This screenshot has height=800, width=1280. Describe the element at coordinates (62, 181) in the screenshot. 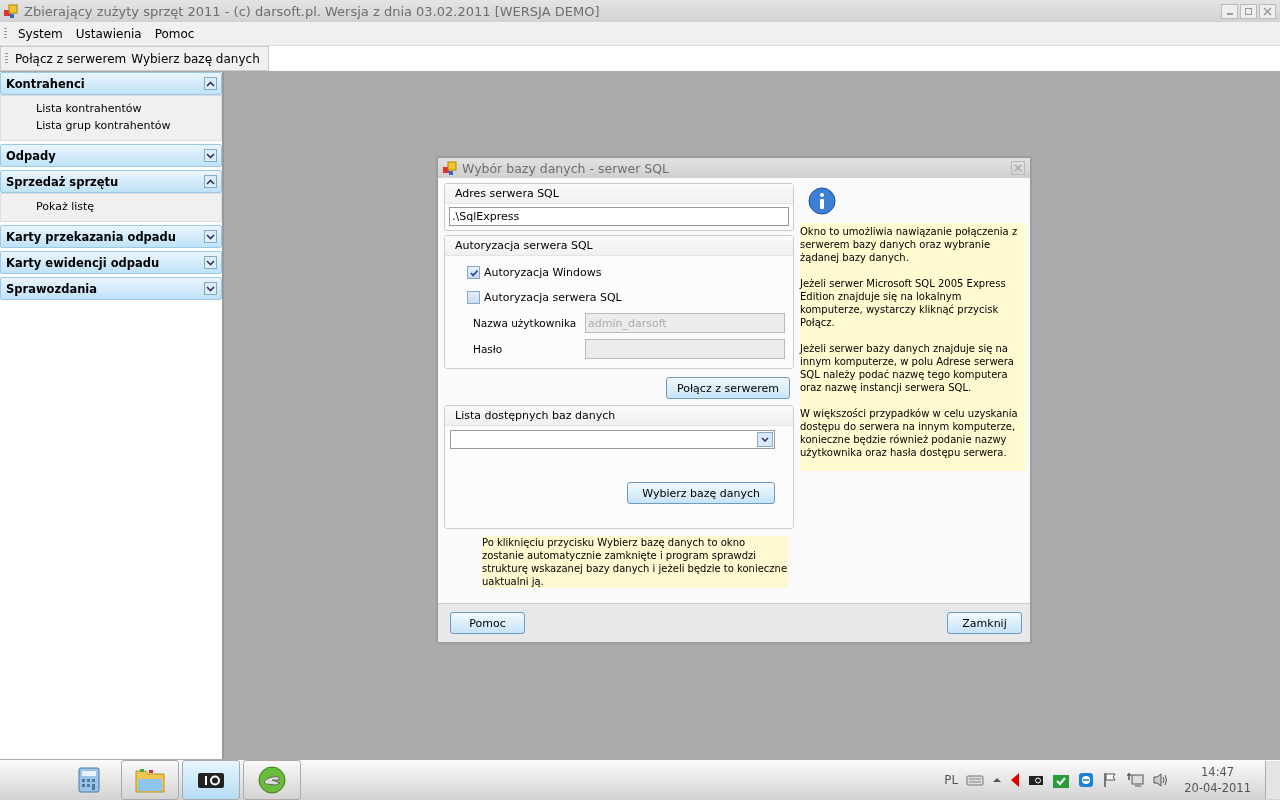

I see `section-title: Sprzedaż sprzętu` at that location.